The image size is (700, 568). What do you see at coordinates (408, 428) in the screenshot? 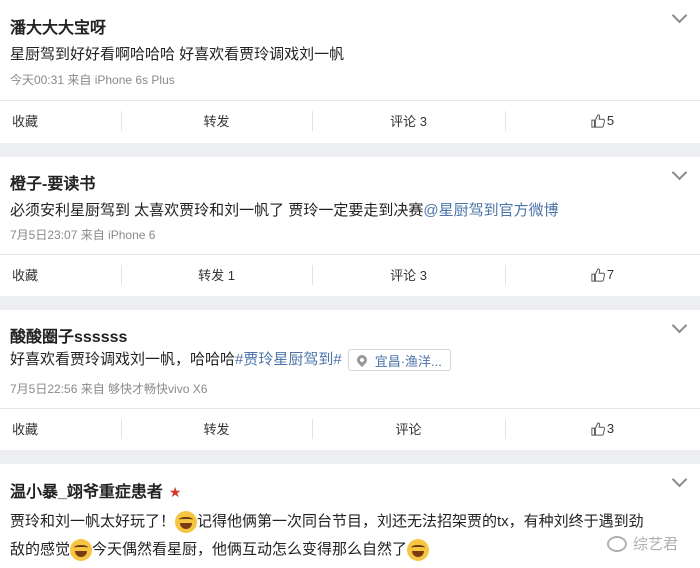
I see `comment-button: 评论` at bounding box center [408, 428].